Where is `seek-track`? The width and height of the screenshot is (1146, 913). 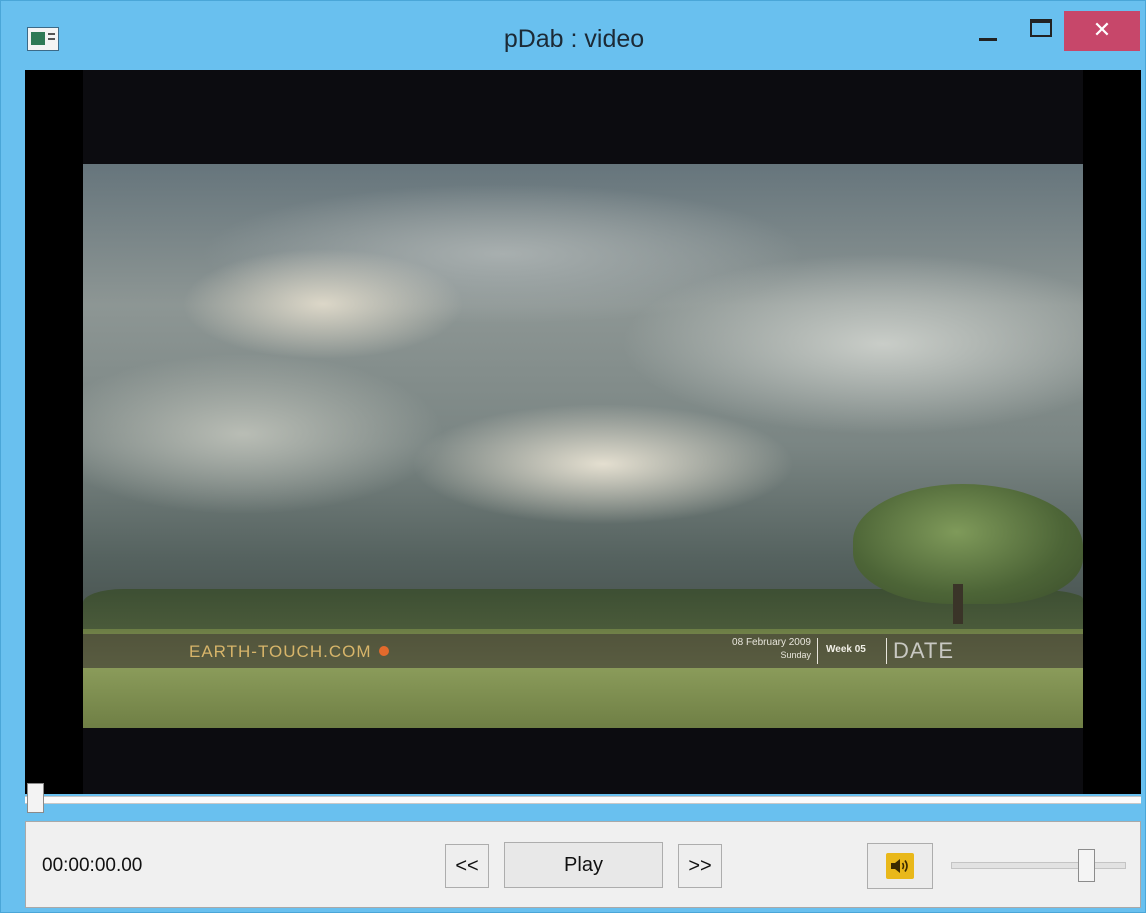 seek-track is located at coordinates (583, 800).